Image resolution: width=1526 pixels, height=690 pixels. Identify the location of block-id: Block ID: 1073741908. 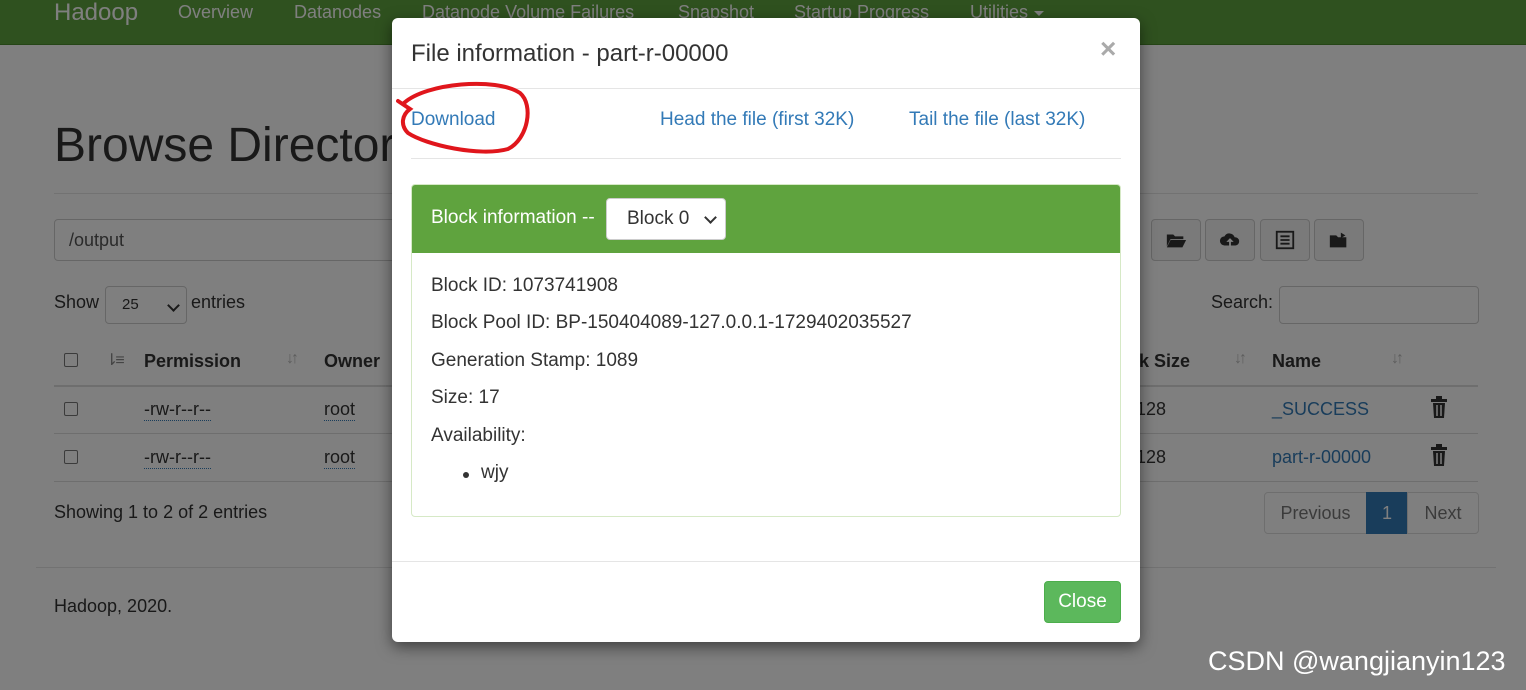
(524, 285).